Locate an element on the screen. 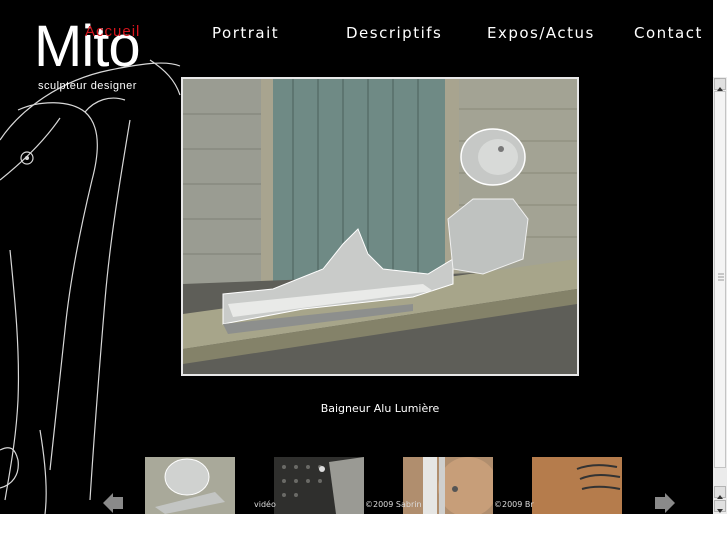 This screenshot has height=545, width=727. scroll-down-button is located at coordinates (720, 506).